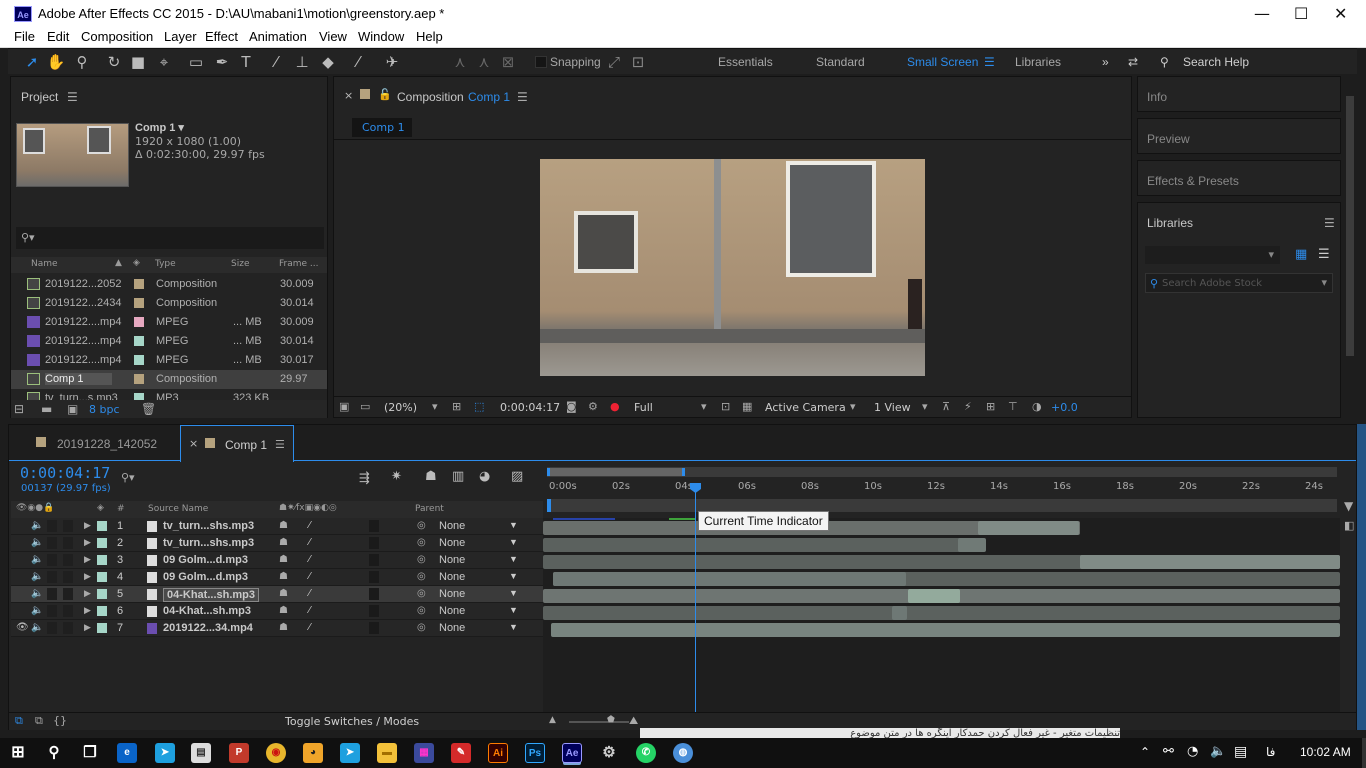 Image resolution: width=1366 pixels, height=768 pixels. What do you see at coordinates (208, 526) in the screenshot?
I see `layer-name: tv_turn...shs.mp3` at bounding box center [208, 526].